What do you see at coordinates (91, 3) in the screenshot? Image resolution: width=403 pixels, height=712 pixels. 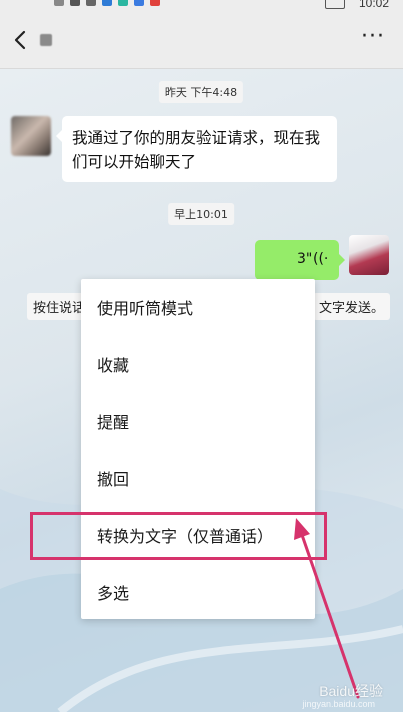 I see `wifi-icon` at bounding box center [91, 3].